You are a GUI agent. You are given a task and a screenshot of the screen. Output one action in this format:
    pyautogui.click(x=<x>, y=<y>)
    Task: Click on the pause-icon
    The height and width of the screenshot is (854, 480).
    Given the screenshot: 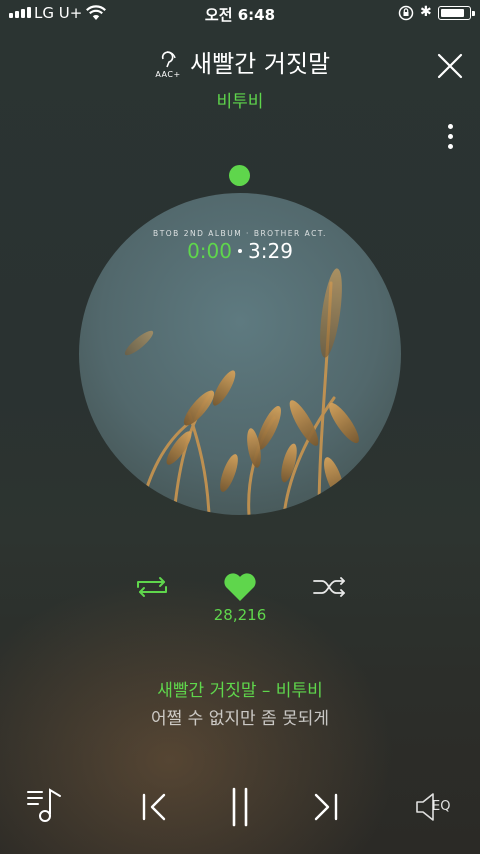 What is the action you would take?
    pyautogui.click(x=240, y=807)
    